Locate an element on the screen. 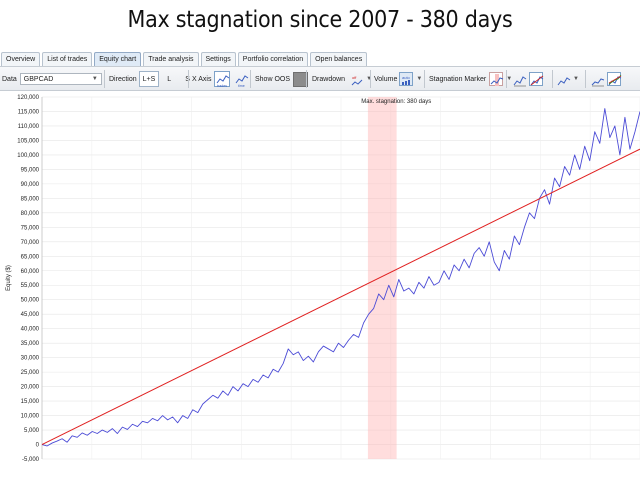 The image size is (640, 480). y-tick-label: 110,000 is located at coordinates (29, 127).